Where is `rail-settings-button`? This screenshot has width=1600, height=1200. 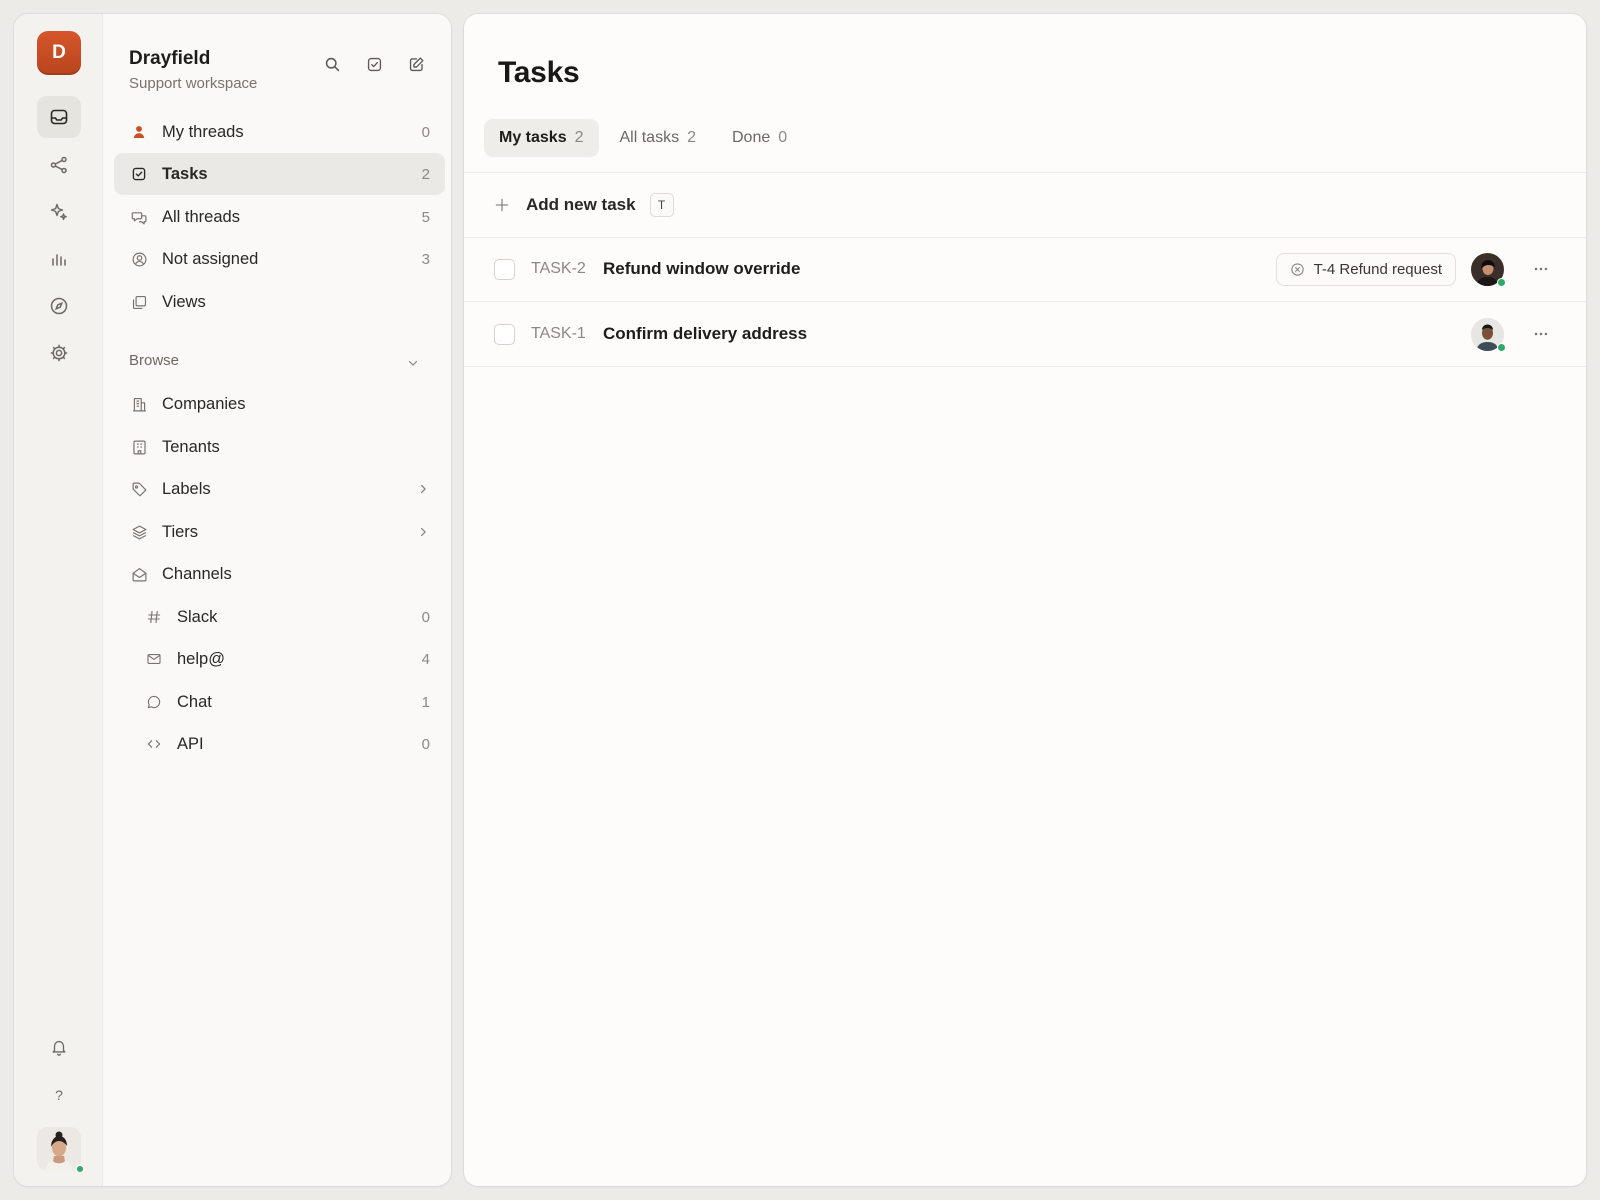 rail-settings-button is located at coordinates (59, 353).